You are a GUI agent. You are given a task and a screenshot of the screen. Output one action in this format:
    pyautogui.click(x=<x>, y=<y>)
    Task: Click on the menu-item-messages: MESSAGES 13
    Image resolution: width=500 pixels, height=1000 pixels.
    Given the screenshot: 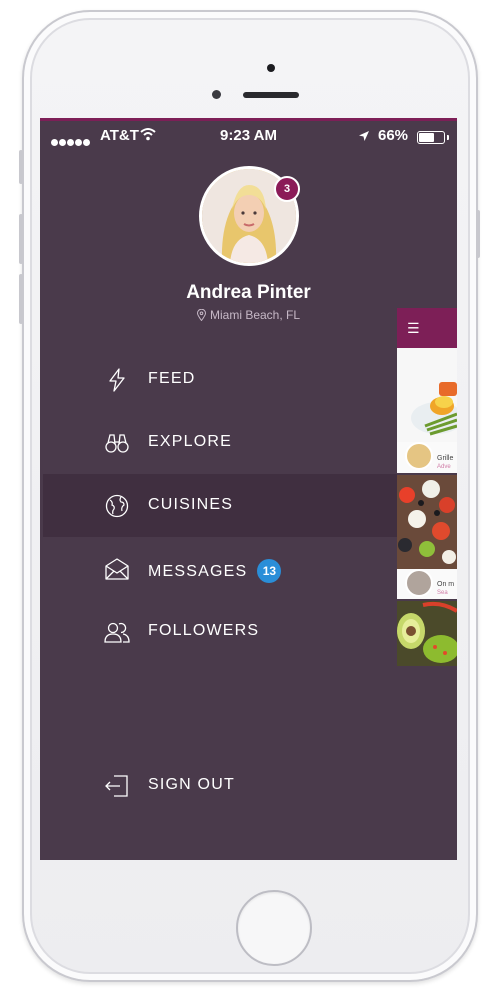 What is the action you would take?
    pyautogui.click(x=220, y=568)
    